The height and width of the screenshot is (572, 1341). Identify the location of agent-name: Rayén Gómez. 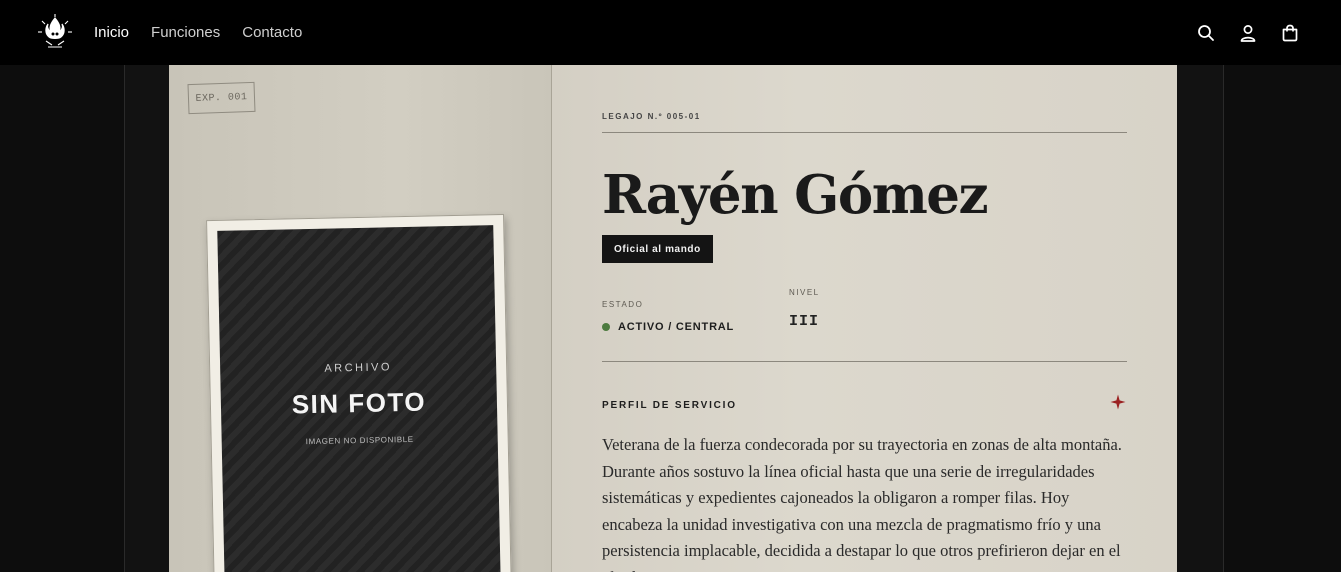
(795, 195).